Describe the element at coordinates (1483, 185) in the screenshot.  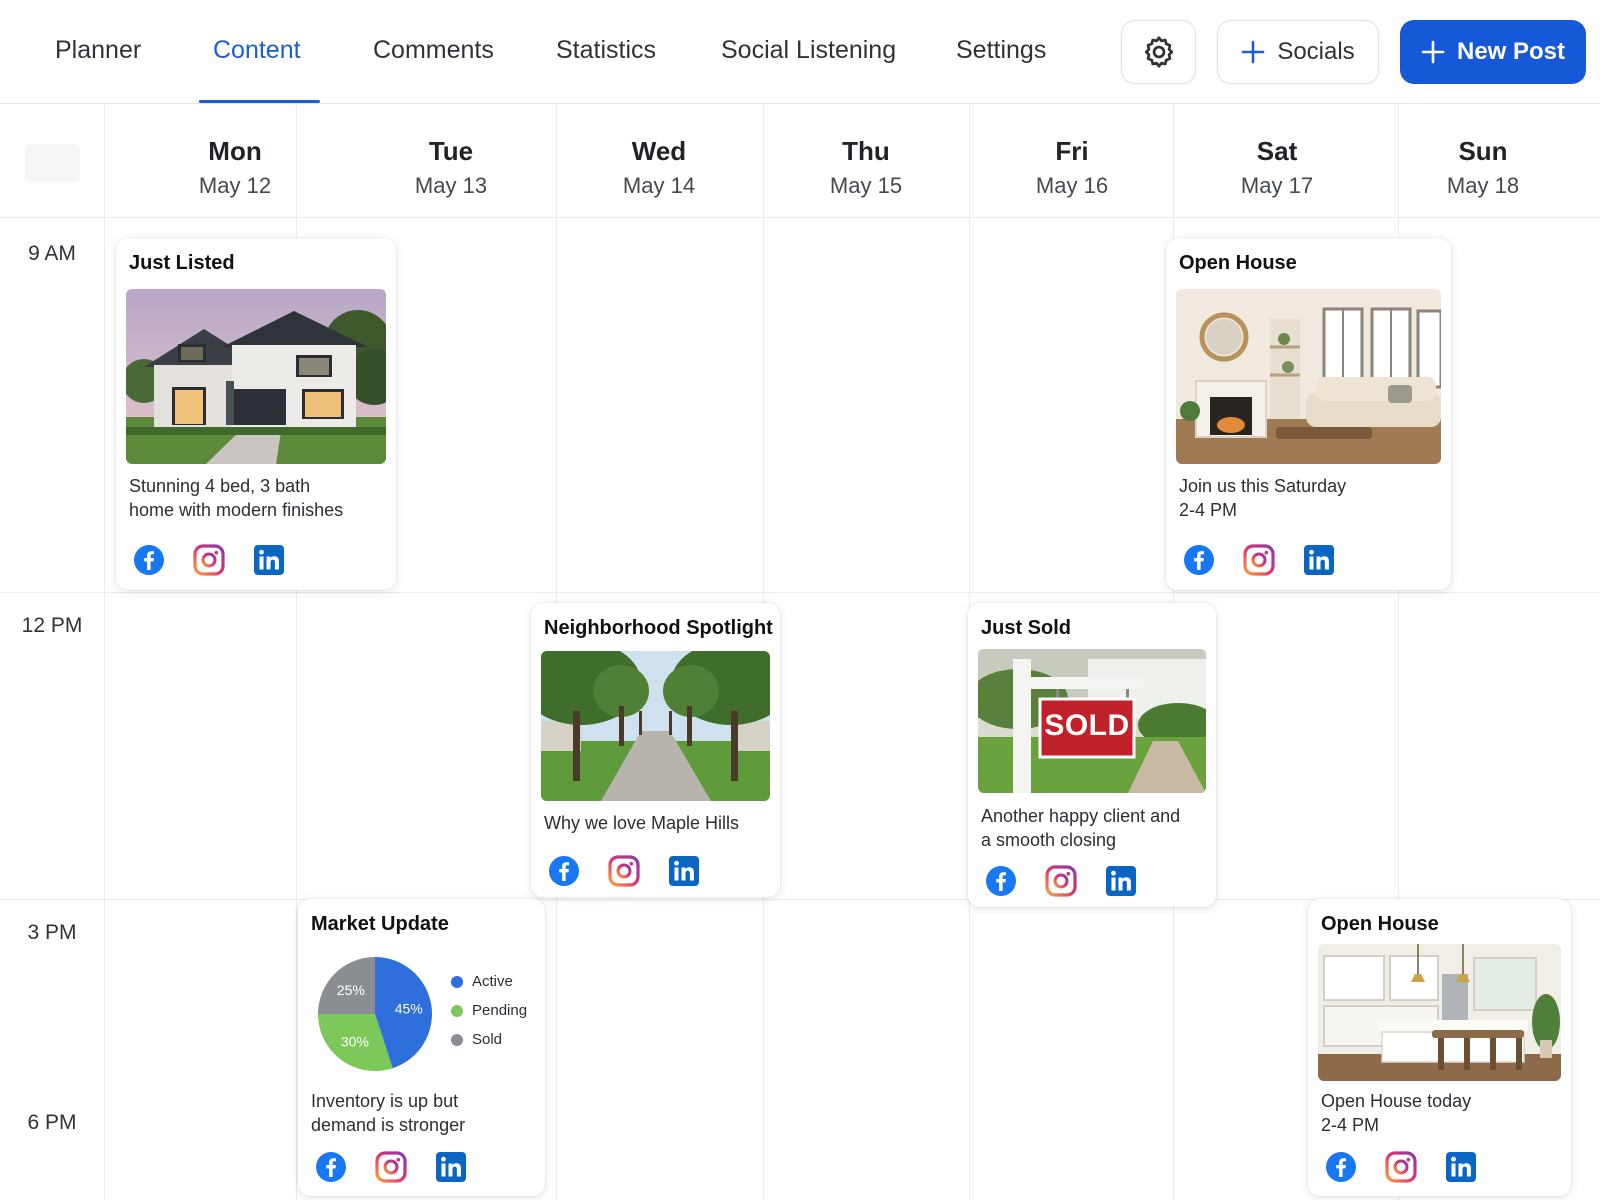
I see `day-date: May 18` at that location.